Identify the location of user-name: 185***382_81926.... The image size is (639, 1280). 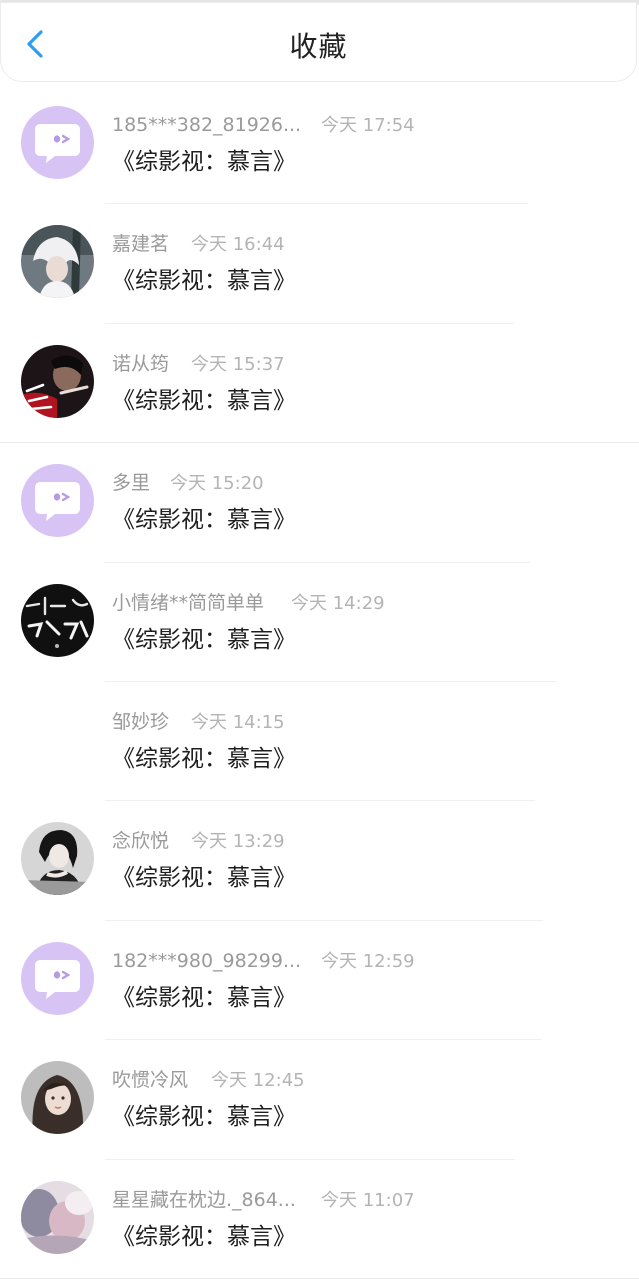
(207, 125).